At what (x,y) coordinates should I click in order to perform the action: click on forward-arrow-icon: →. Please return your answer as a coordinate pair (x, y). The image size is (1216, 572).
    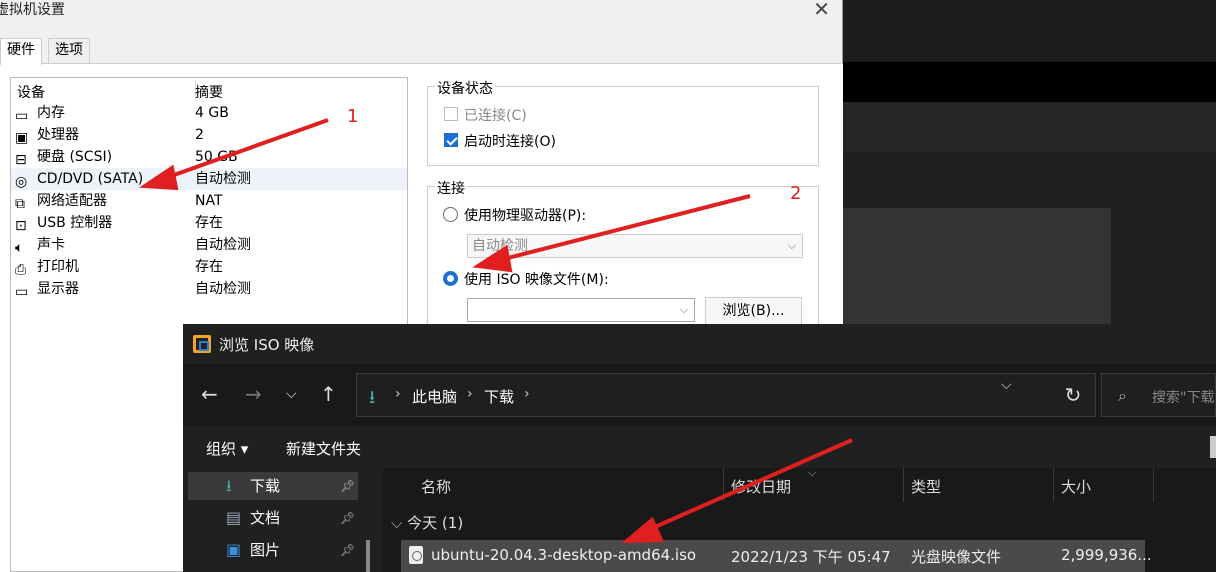
    Looking at the image, I should click on (253, 394).